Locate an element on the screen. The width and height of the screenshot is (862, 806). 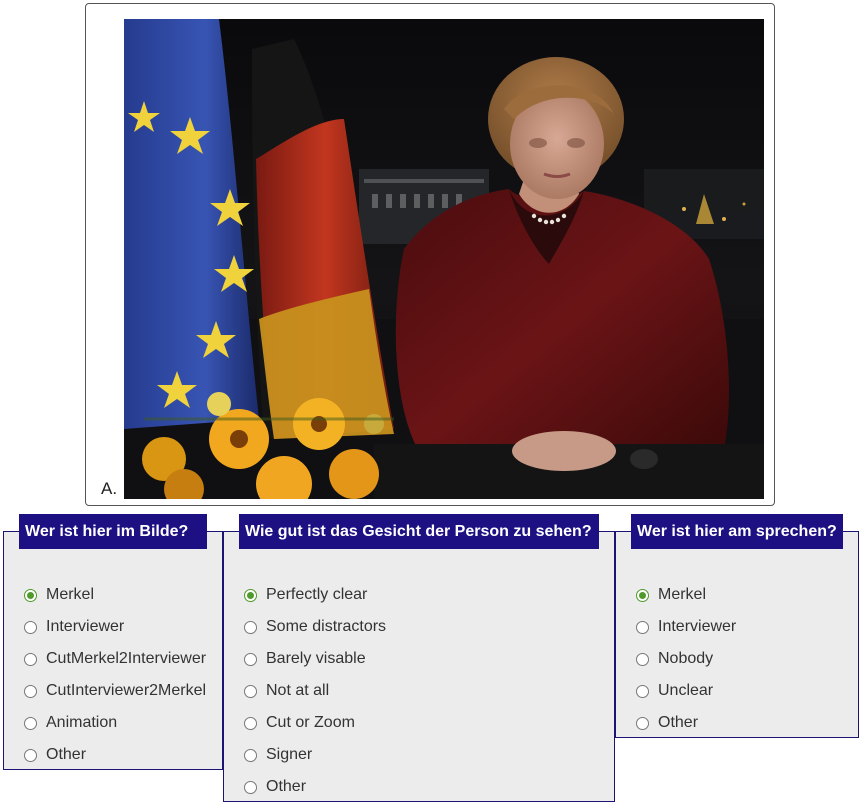
radio-option: Some distractors is located at coordinates (315, 627).